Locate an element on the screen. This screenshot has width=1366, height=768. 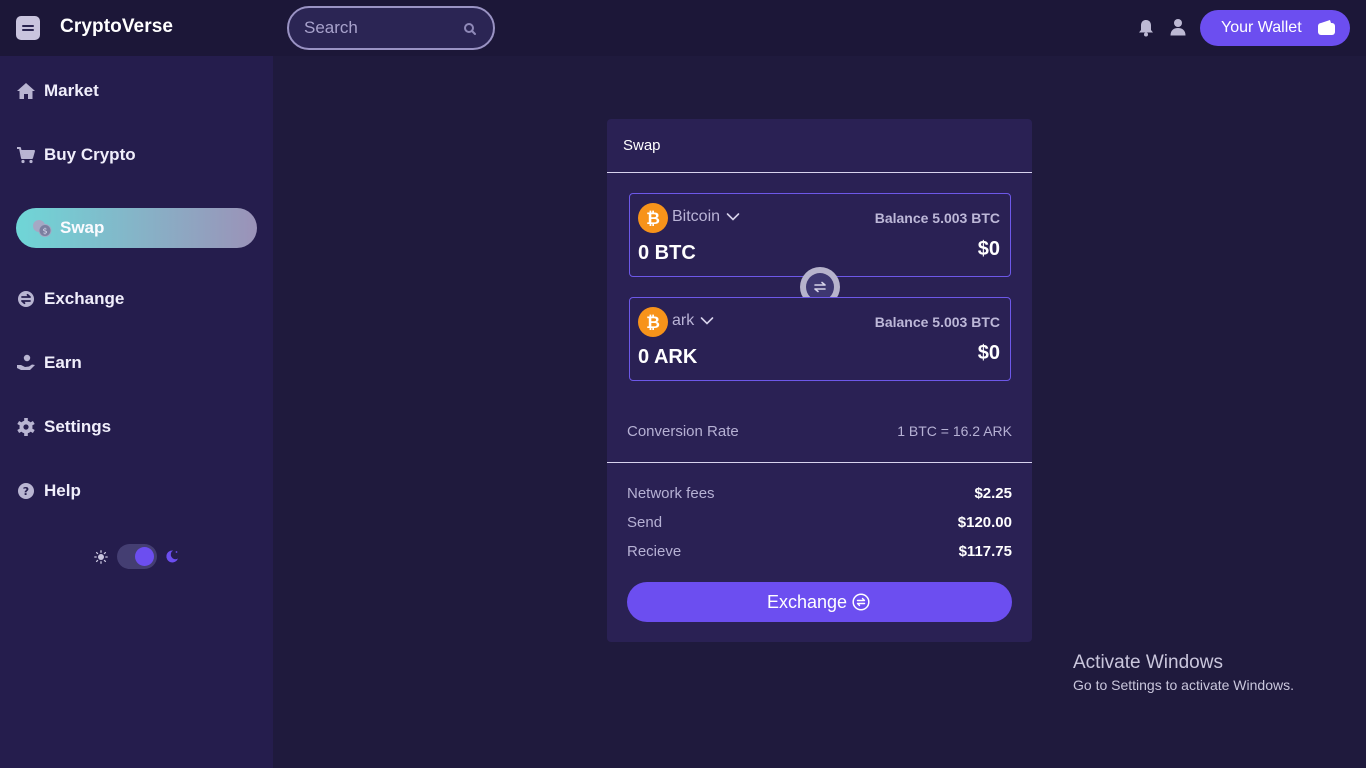
sidebar-item-settings: Settings is located at coordinates (136, 427).